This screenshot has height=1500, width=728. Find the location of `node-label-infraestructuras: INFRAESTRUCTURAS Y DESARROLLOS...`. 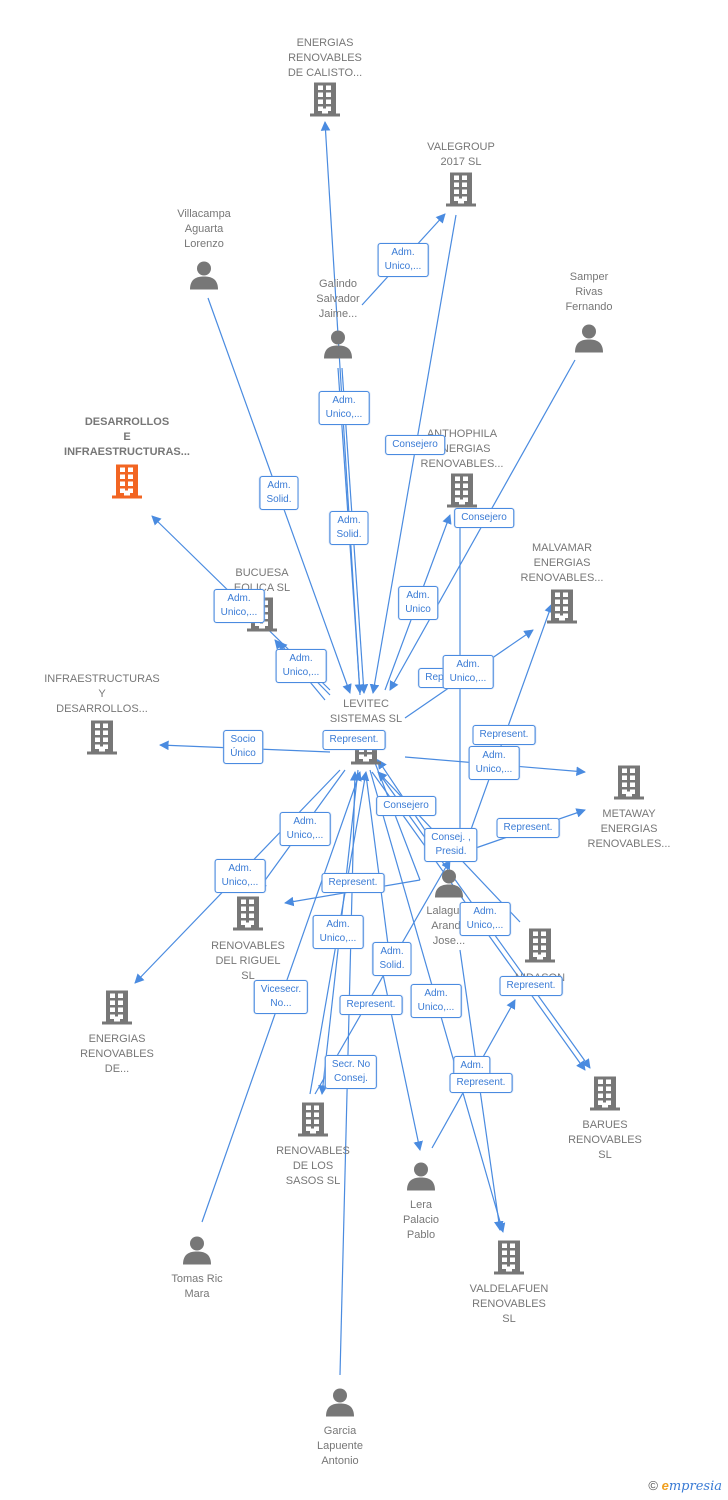

node-label-infraestructuras: INFRAESTRUCTURAS Y DESARROLLOS... is located at coordinates (102, 694).